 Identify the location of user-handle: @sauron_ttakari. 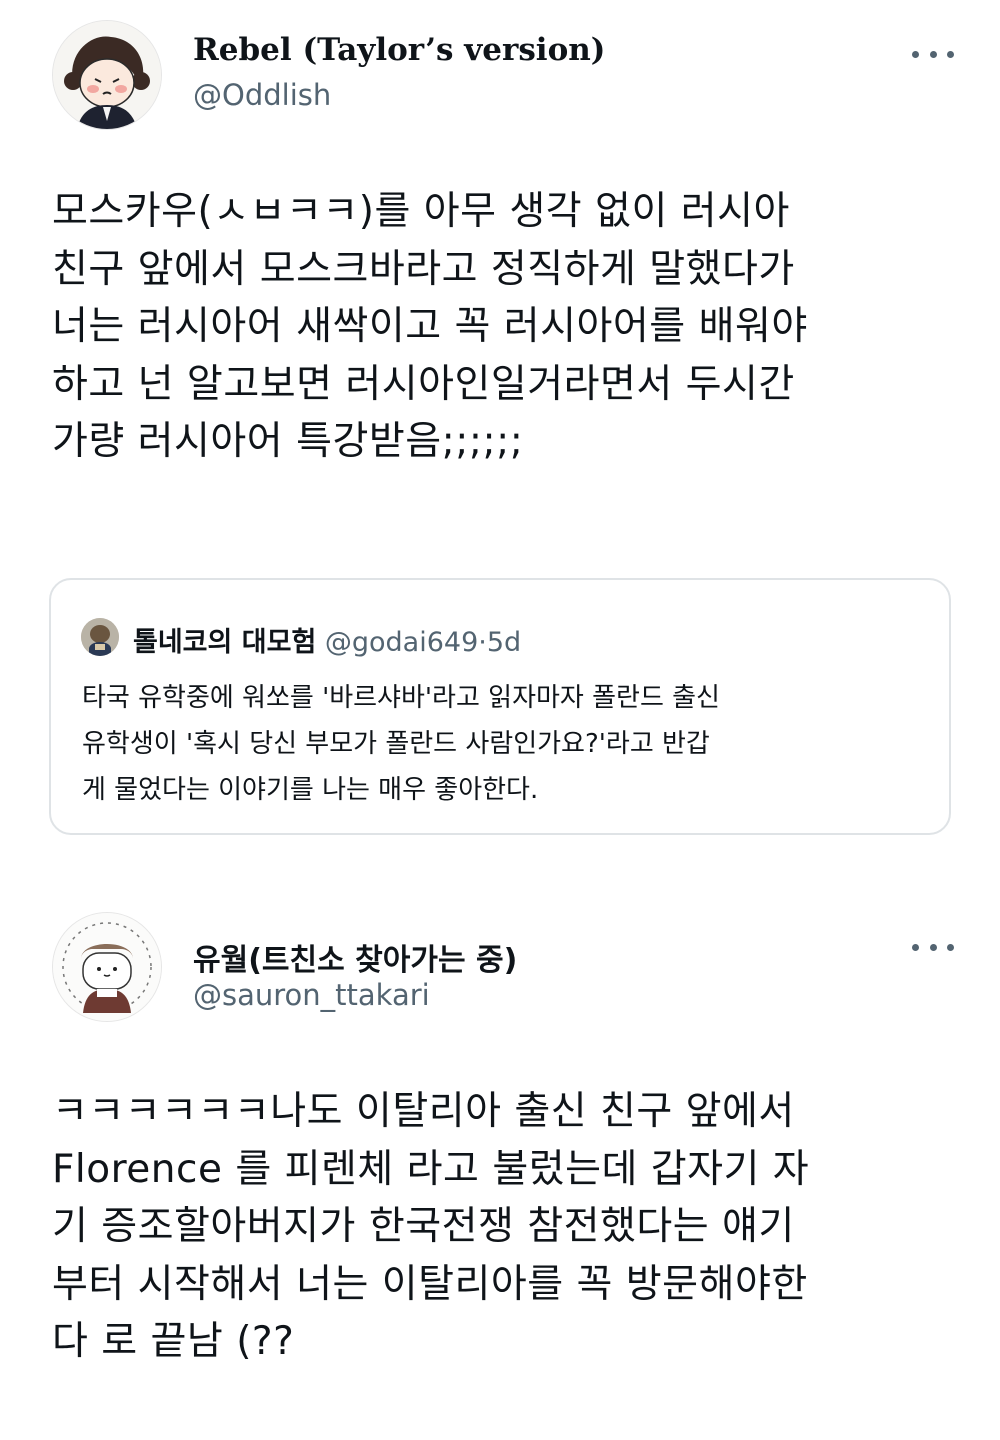
(311, 995).